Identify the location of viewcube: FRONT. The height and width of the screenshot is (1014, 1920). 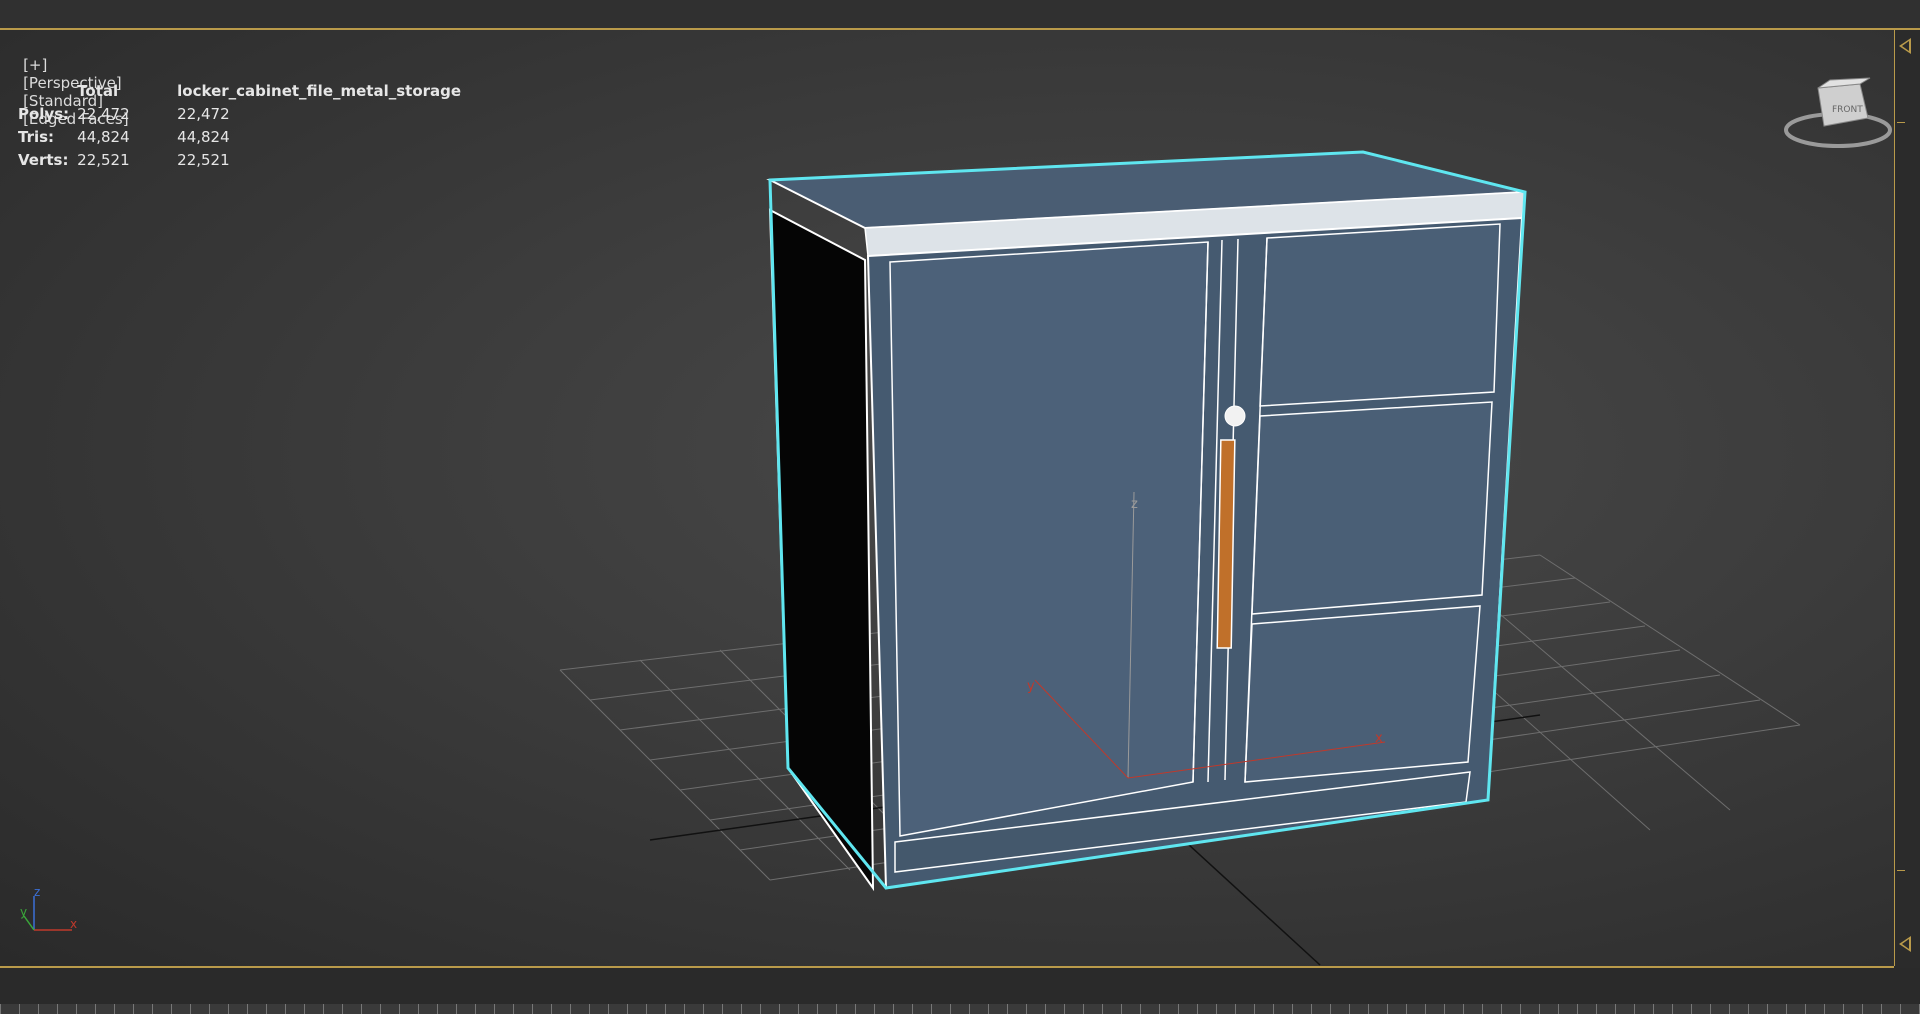
(1838, 112).